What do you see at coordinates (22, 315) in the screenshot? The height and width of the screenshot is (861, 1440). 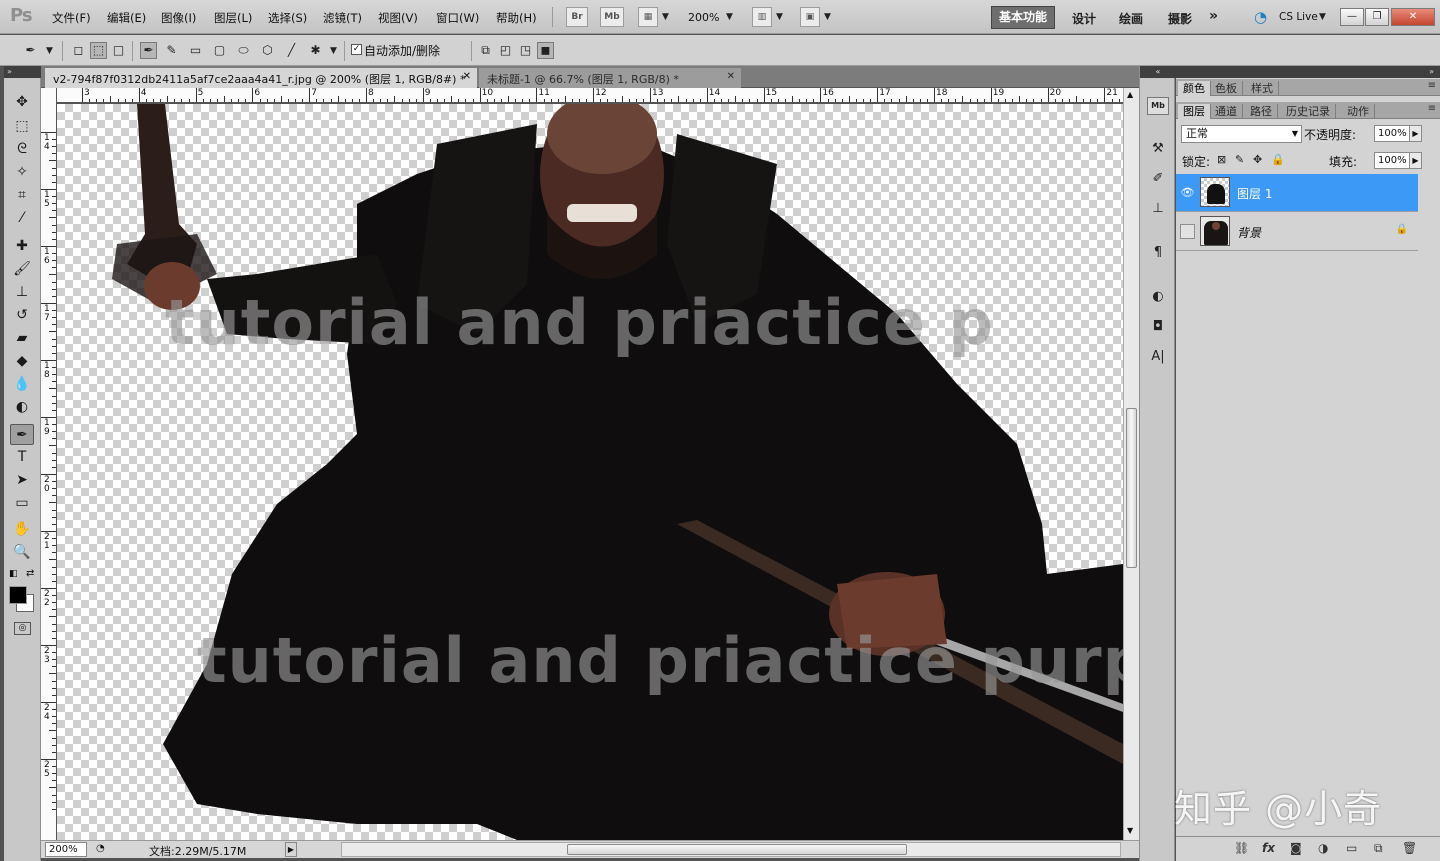 I see `history-brush-tool-icon: ↺` at bounding box center [22, 315].